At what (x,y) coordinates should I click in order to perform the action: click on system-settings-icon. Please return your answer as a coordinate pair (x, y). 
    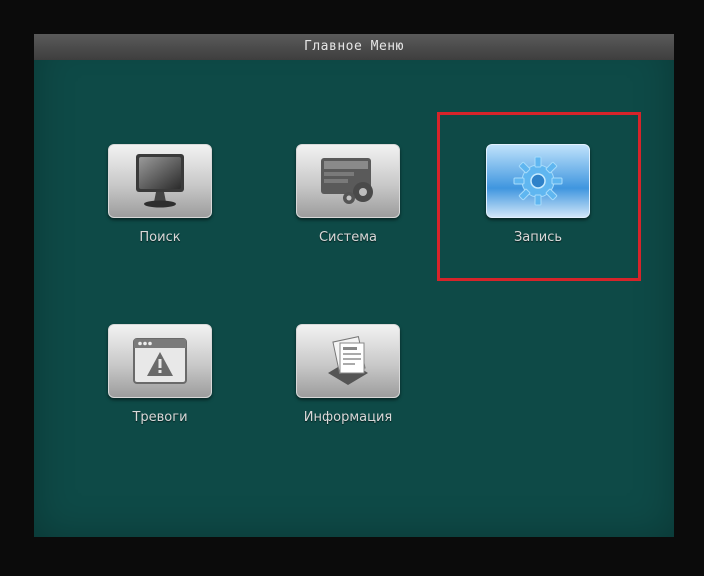
    Looking at the image, I should click on (347, 181).